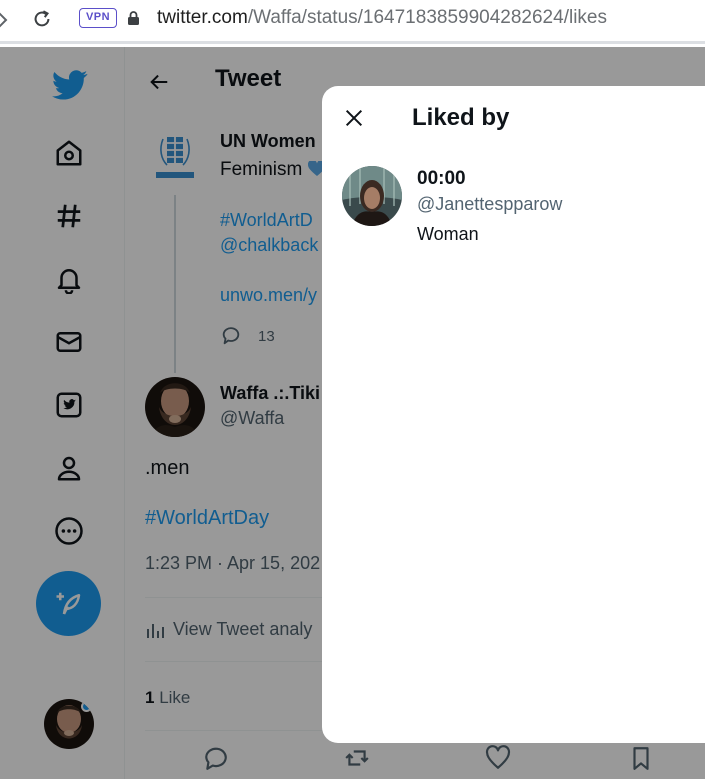 This screenshot has height=779, width=705. I want to click on liker-list-item: 00:00 @Janettespparow Woman, so click(523, 211).